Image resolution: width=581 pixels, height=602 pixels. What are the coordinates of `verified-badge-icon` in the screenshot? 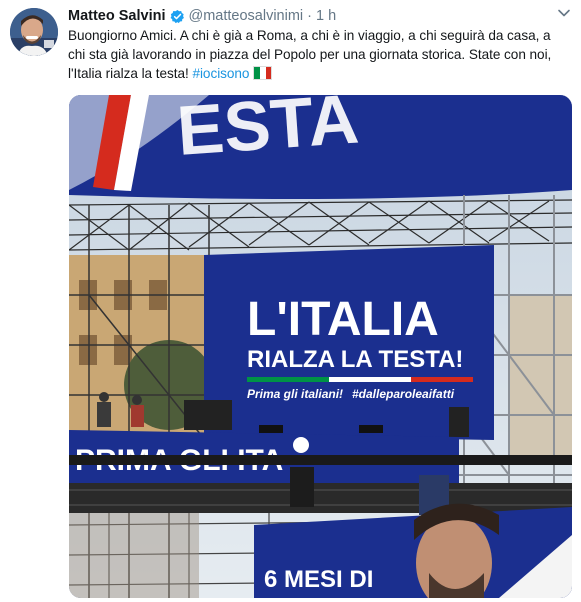 It's located at (177, 16).